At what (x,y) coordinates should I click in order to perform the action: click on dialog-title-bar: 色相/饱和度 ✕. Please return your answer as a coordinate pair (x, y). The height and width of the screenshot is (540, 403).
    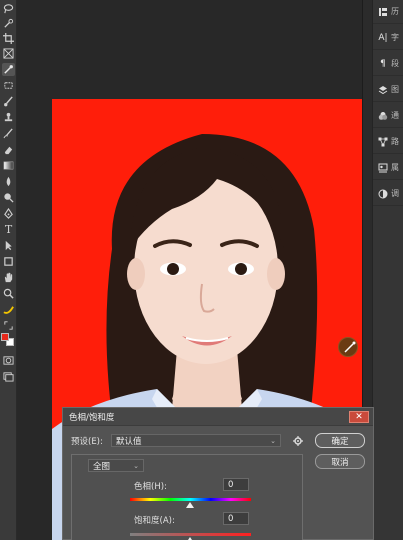
    Looking at the image, I should click on (218, 417).